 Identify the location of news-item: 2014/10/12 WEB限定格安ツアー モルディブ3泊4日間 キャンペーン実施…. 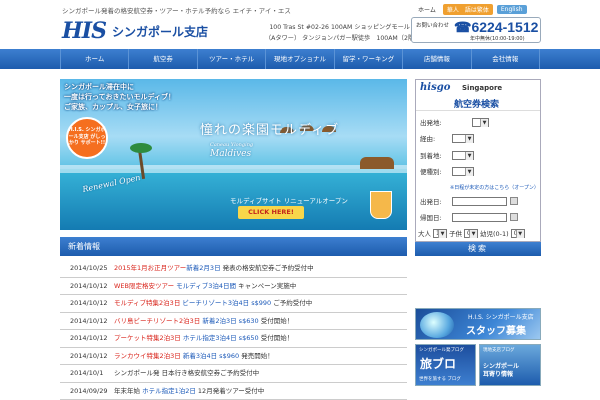
(233, 286).